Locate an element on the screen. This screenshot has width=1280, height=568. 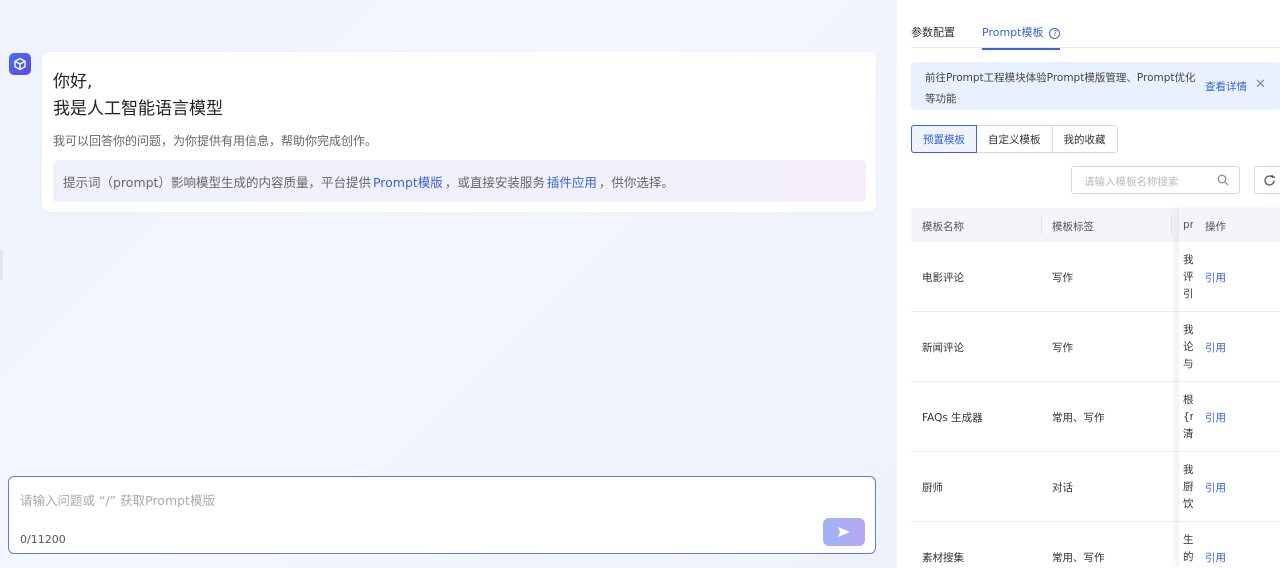
close-icon: ✕ is located at coordinates (1261, 84).